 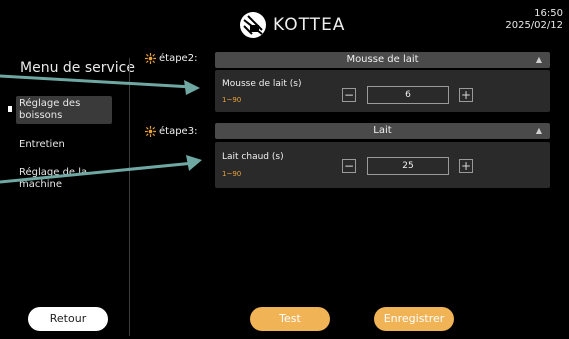 What do you see at coordinates (309, 25) in the screenshot?
I see `brand-name: KOTTEA` at bounding box center [309, 25].